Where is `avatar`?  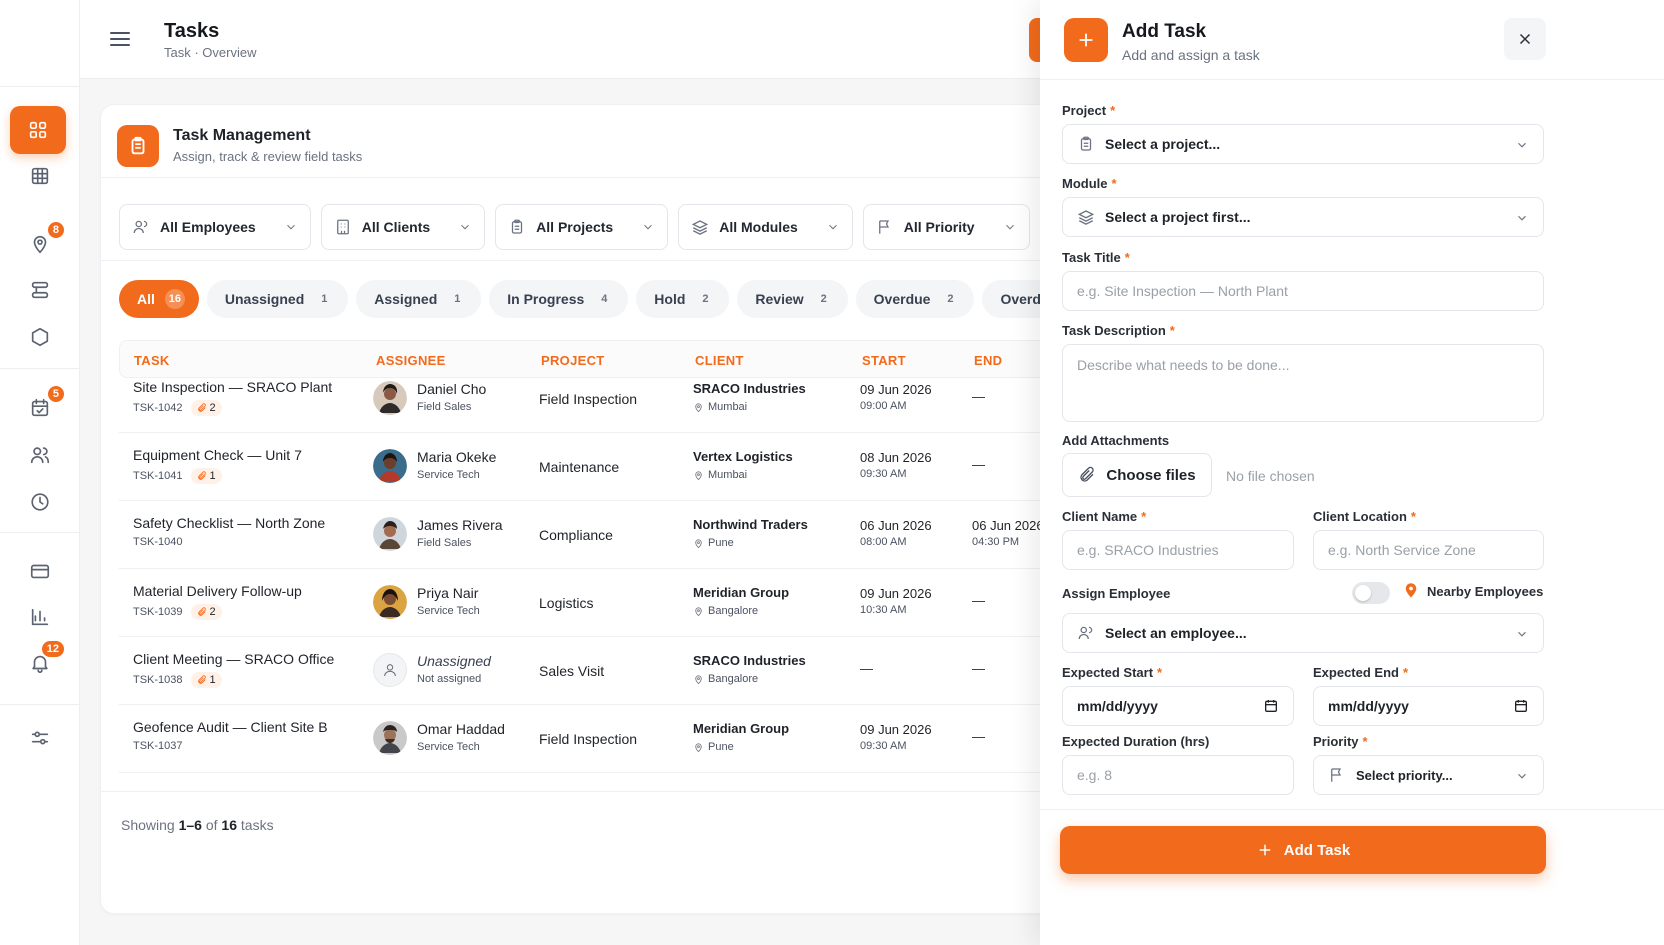
avatar is located at coordinates (390, 534).